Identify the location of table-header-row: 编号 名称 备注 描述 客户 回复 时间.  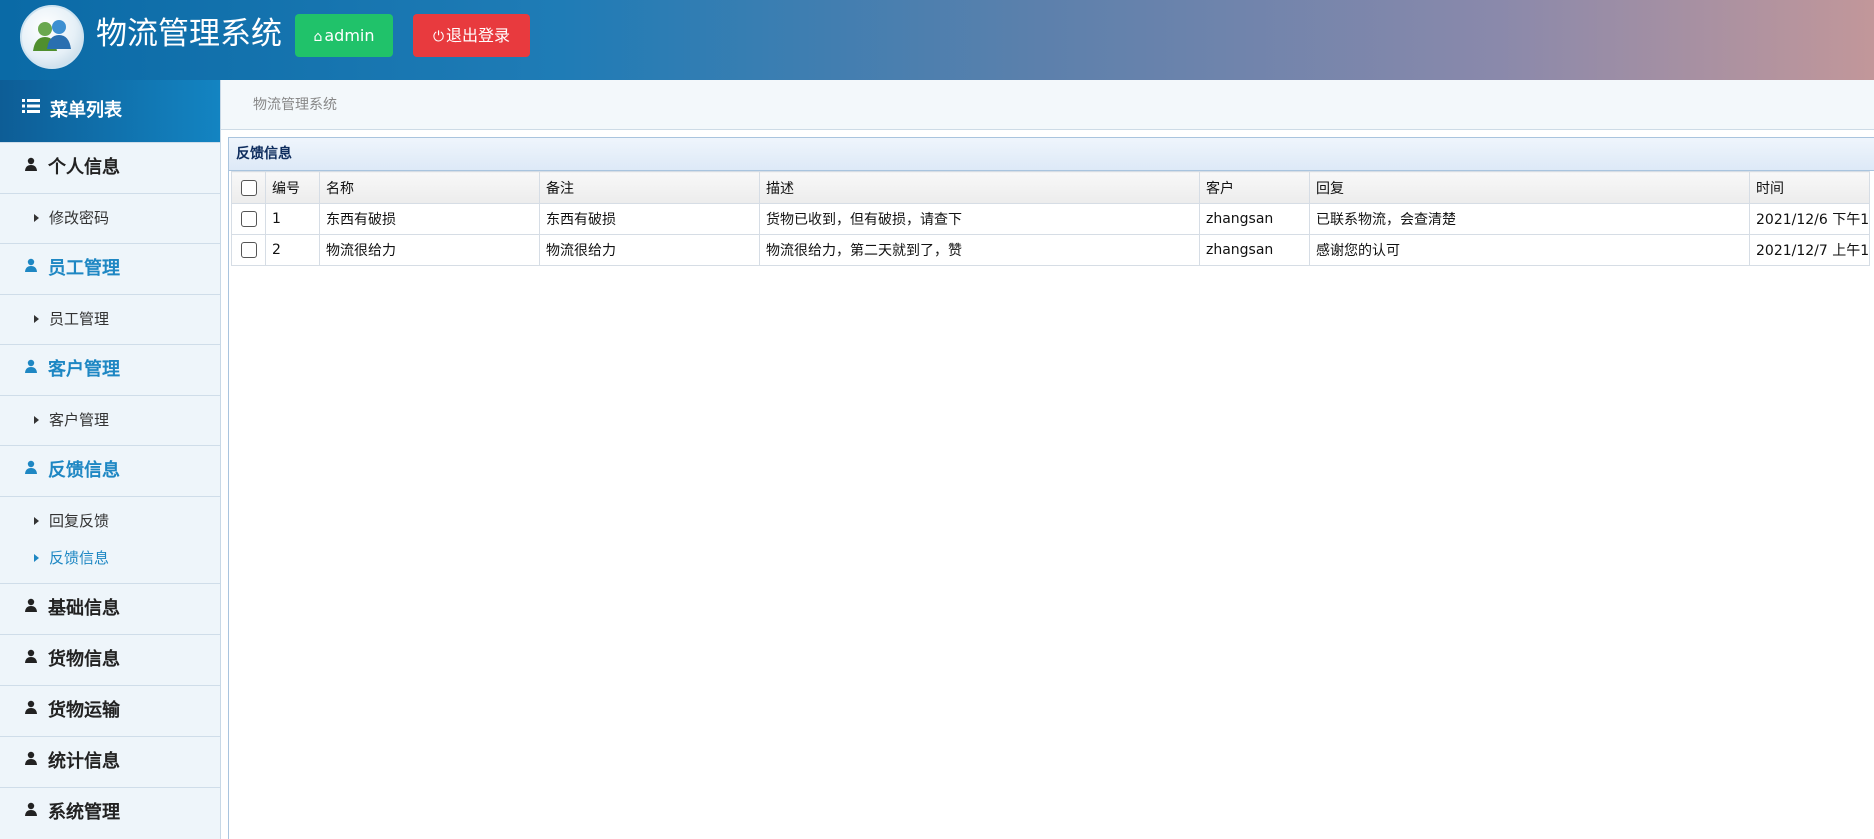
(1051, 187).